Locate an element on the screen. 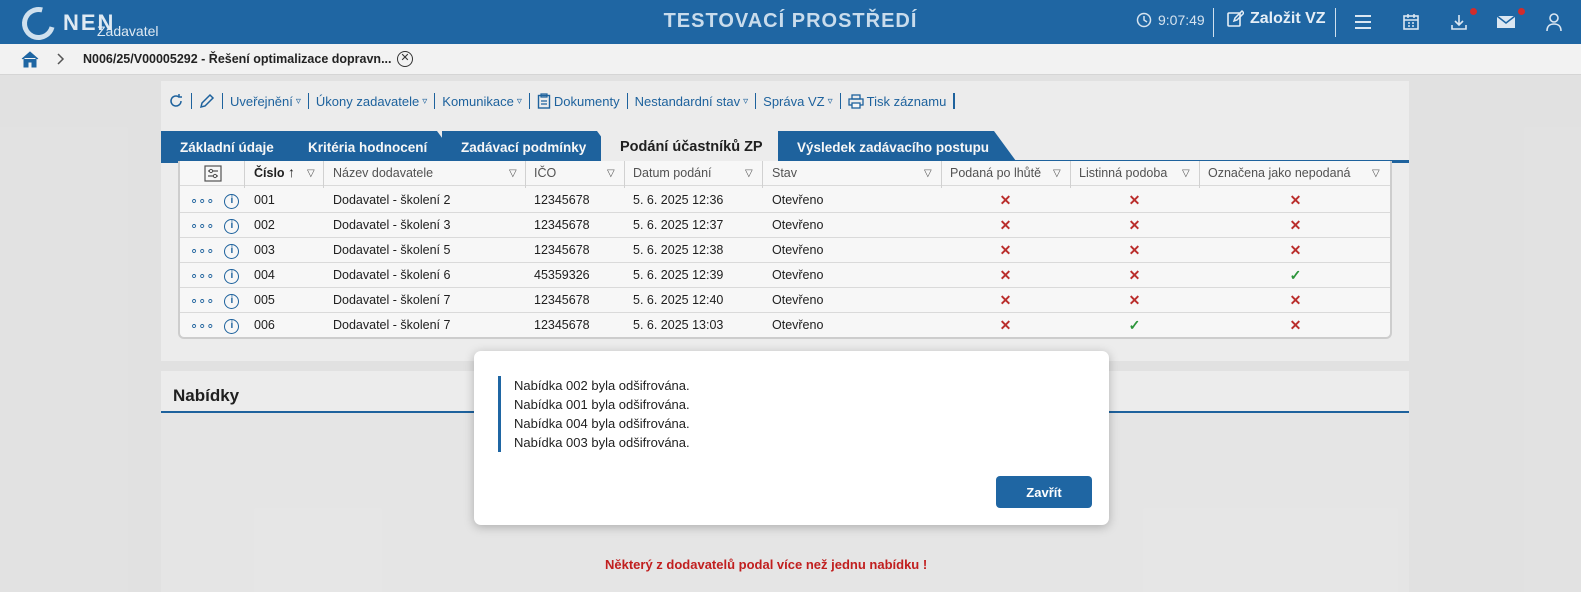  menu-icon is located at coordinates (1363, 22).